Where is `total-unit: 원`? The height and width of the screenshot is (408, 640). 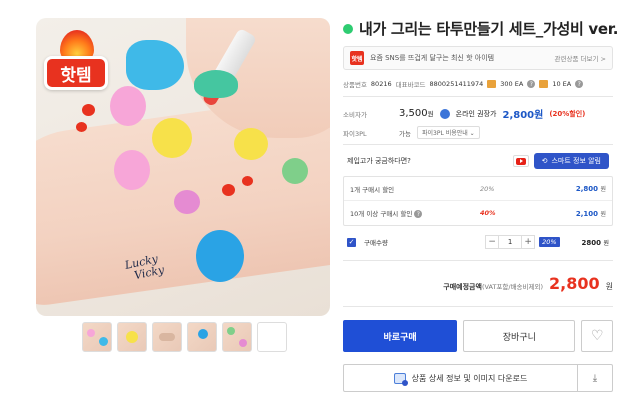
total-unit: 원 is located at coordinates (609, 286).